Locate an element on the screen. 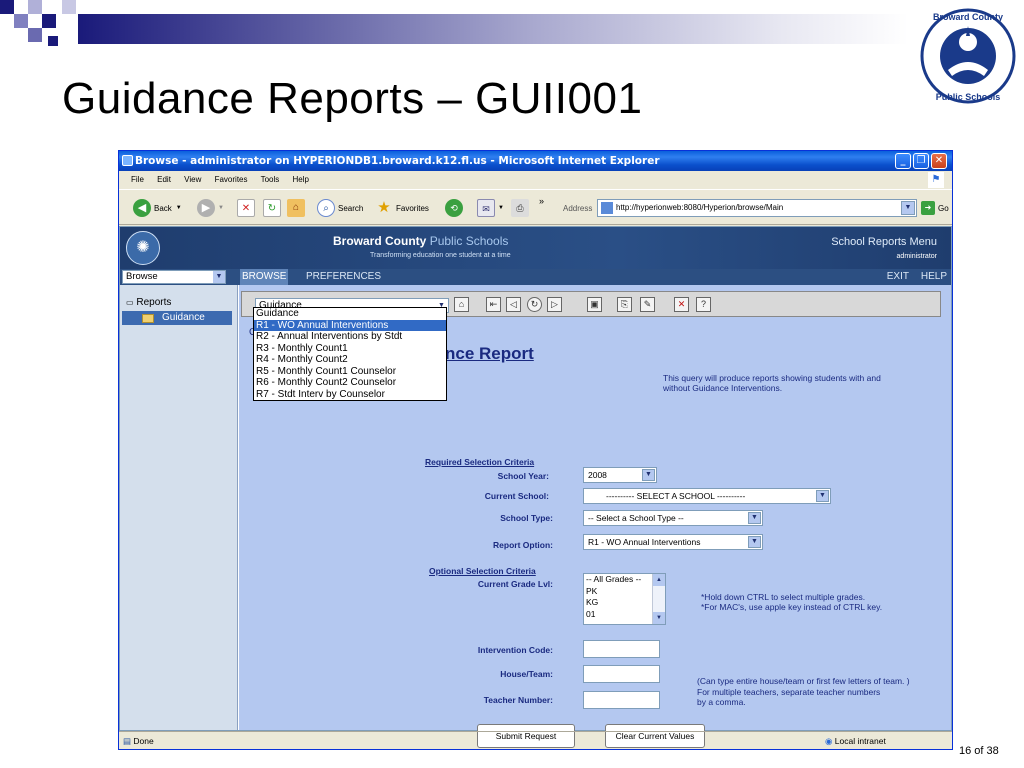  address-dropdown-icon: ▼ is located at coordinates (908, 208).